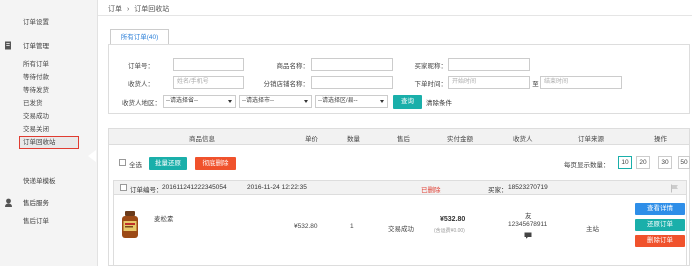 The height and width of the screenshot is (266, 692). Describe the element at coordinates (208, 64) in the screenshot. I see `order-no-input` at that location.